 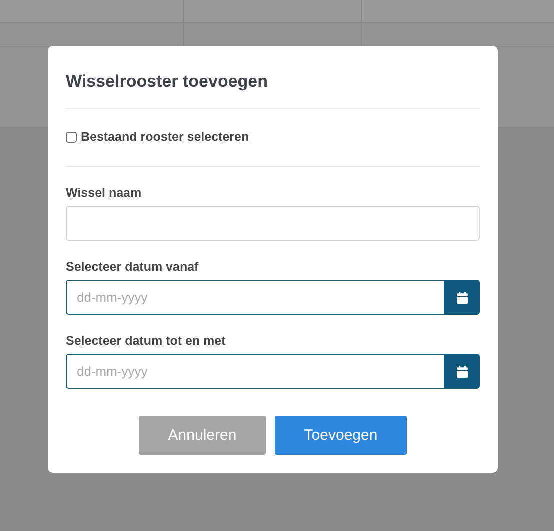 I want to click on field-label: Selecteer datum tot en met, so click(x=146, y=341).